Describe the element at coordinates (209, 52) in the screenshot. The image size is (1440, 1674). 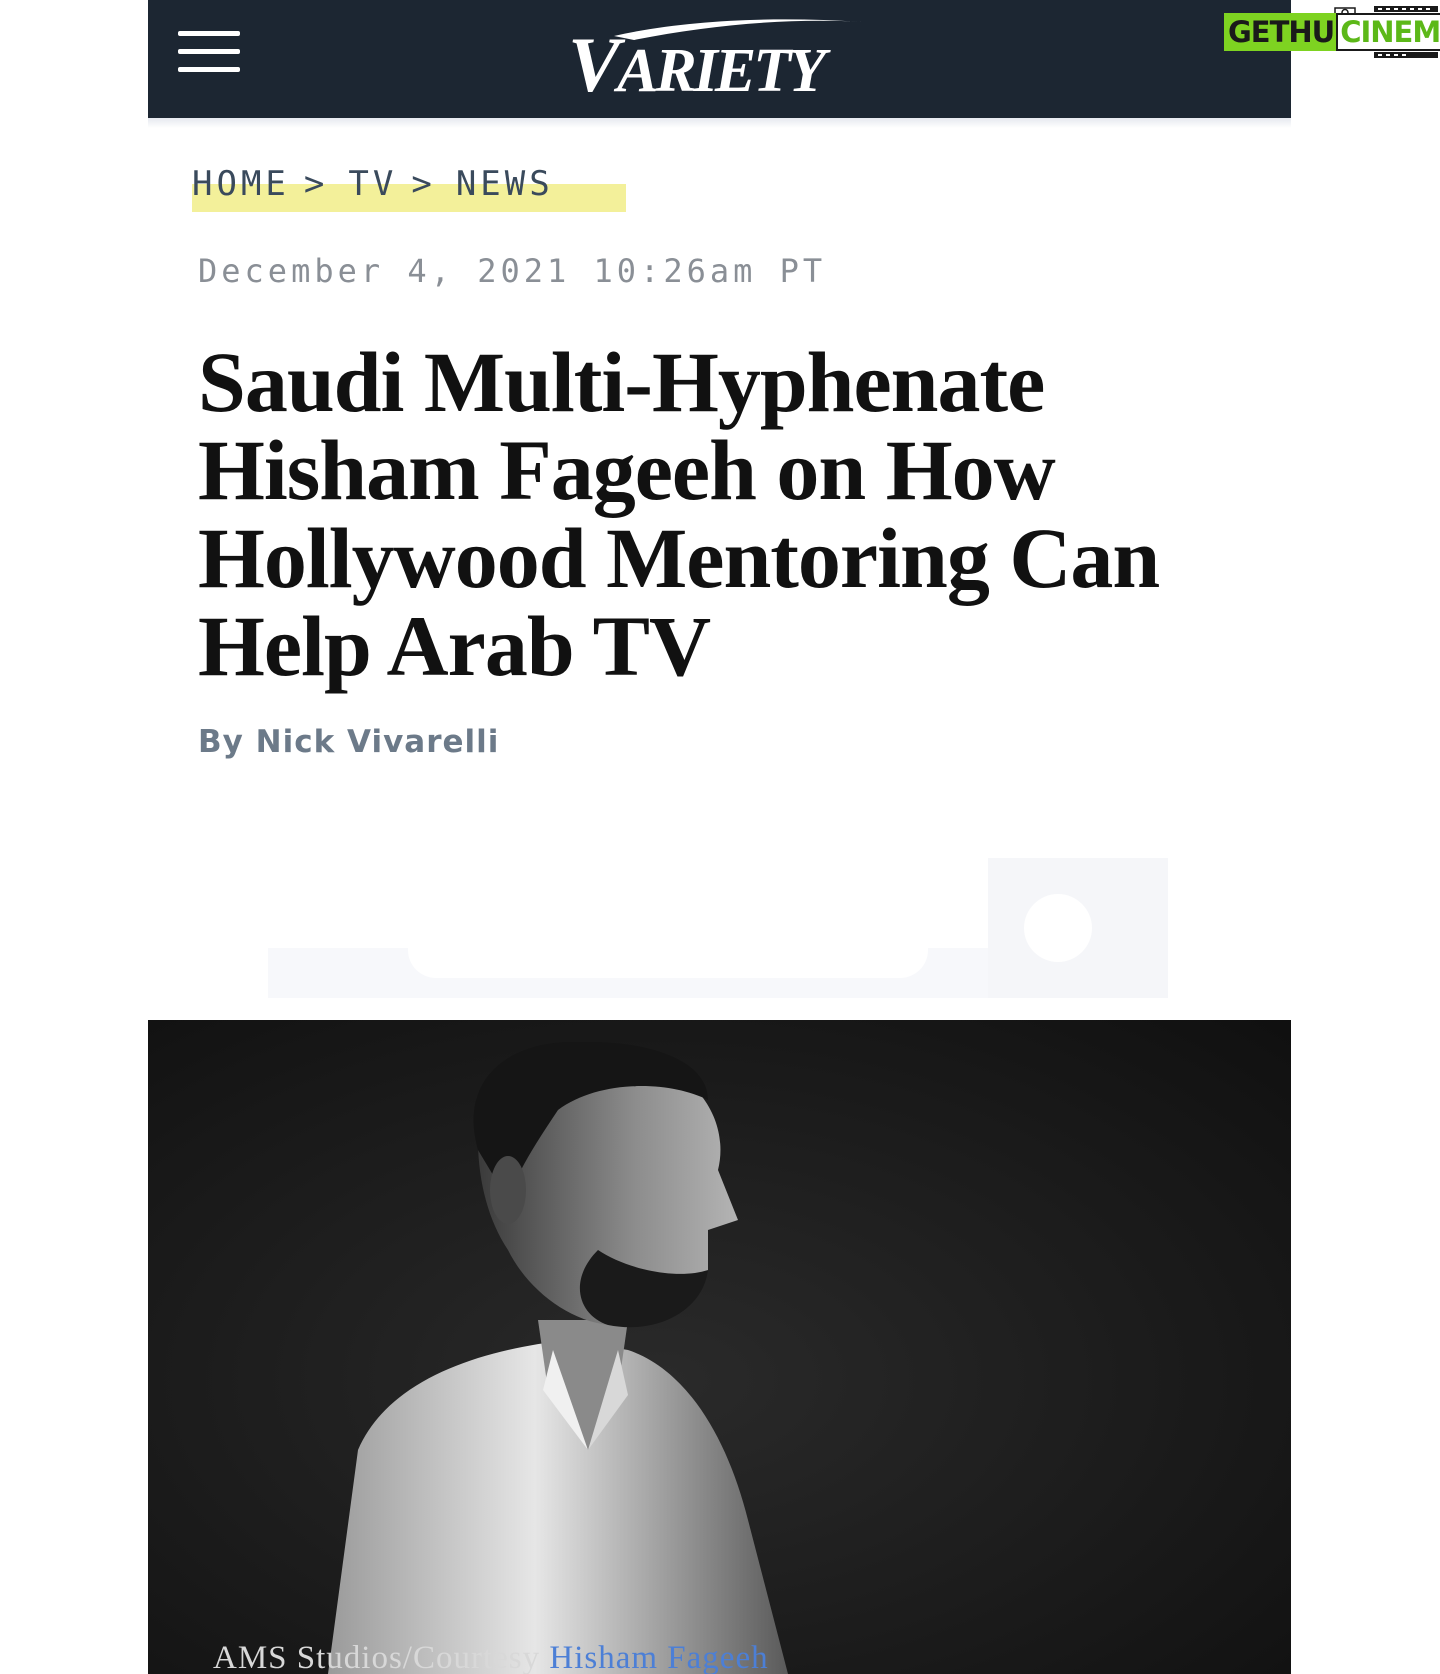
I see `hamburger-menu-icon` at that location.